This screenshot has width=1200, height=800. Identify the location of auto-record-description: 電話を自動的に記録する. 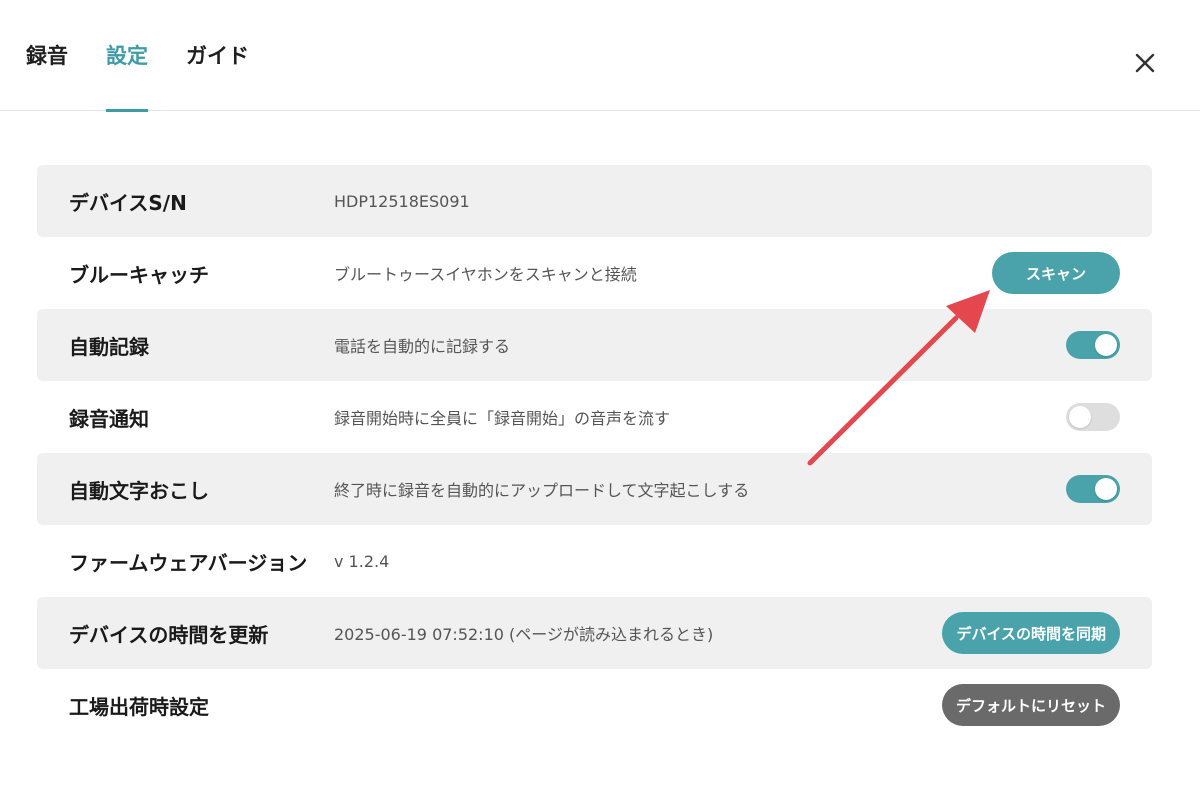
(422, 346).